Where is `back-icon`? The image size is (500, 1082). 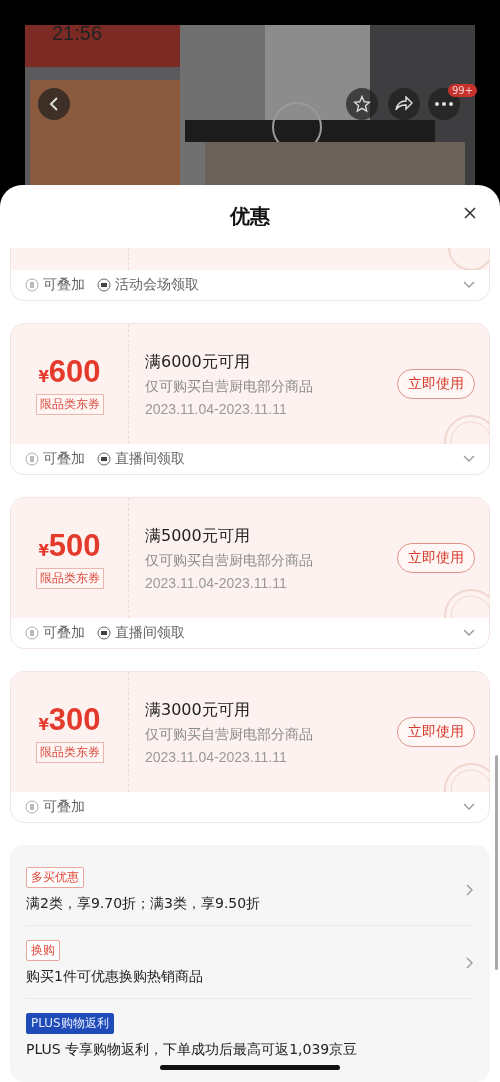
back-icon is located at coordinates (54, 104).